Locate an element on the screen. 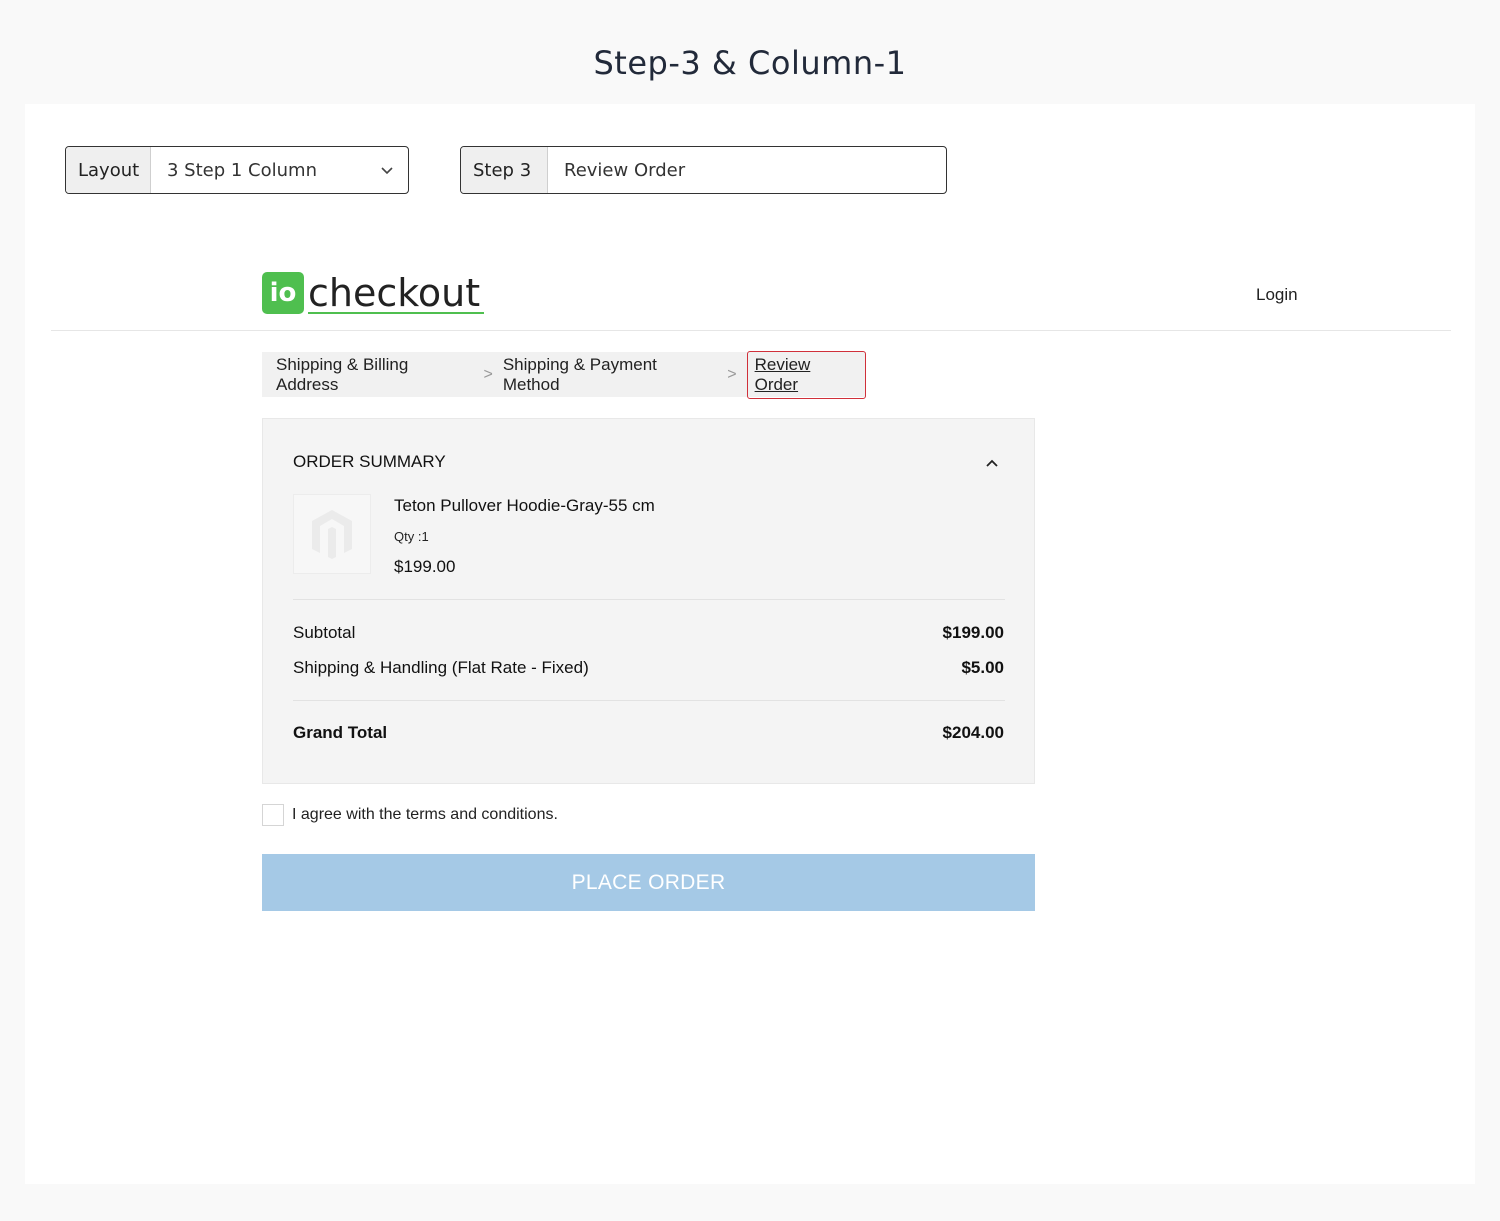  step-value: Review Order is located at coordinates (747, 170).